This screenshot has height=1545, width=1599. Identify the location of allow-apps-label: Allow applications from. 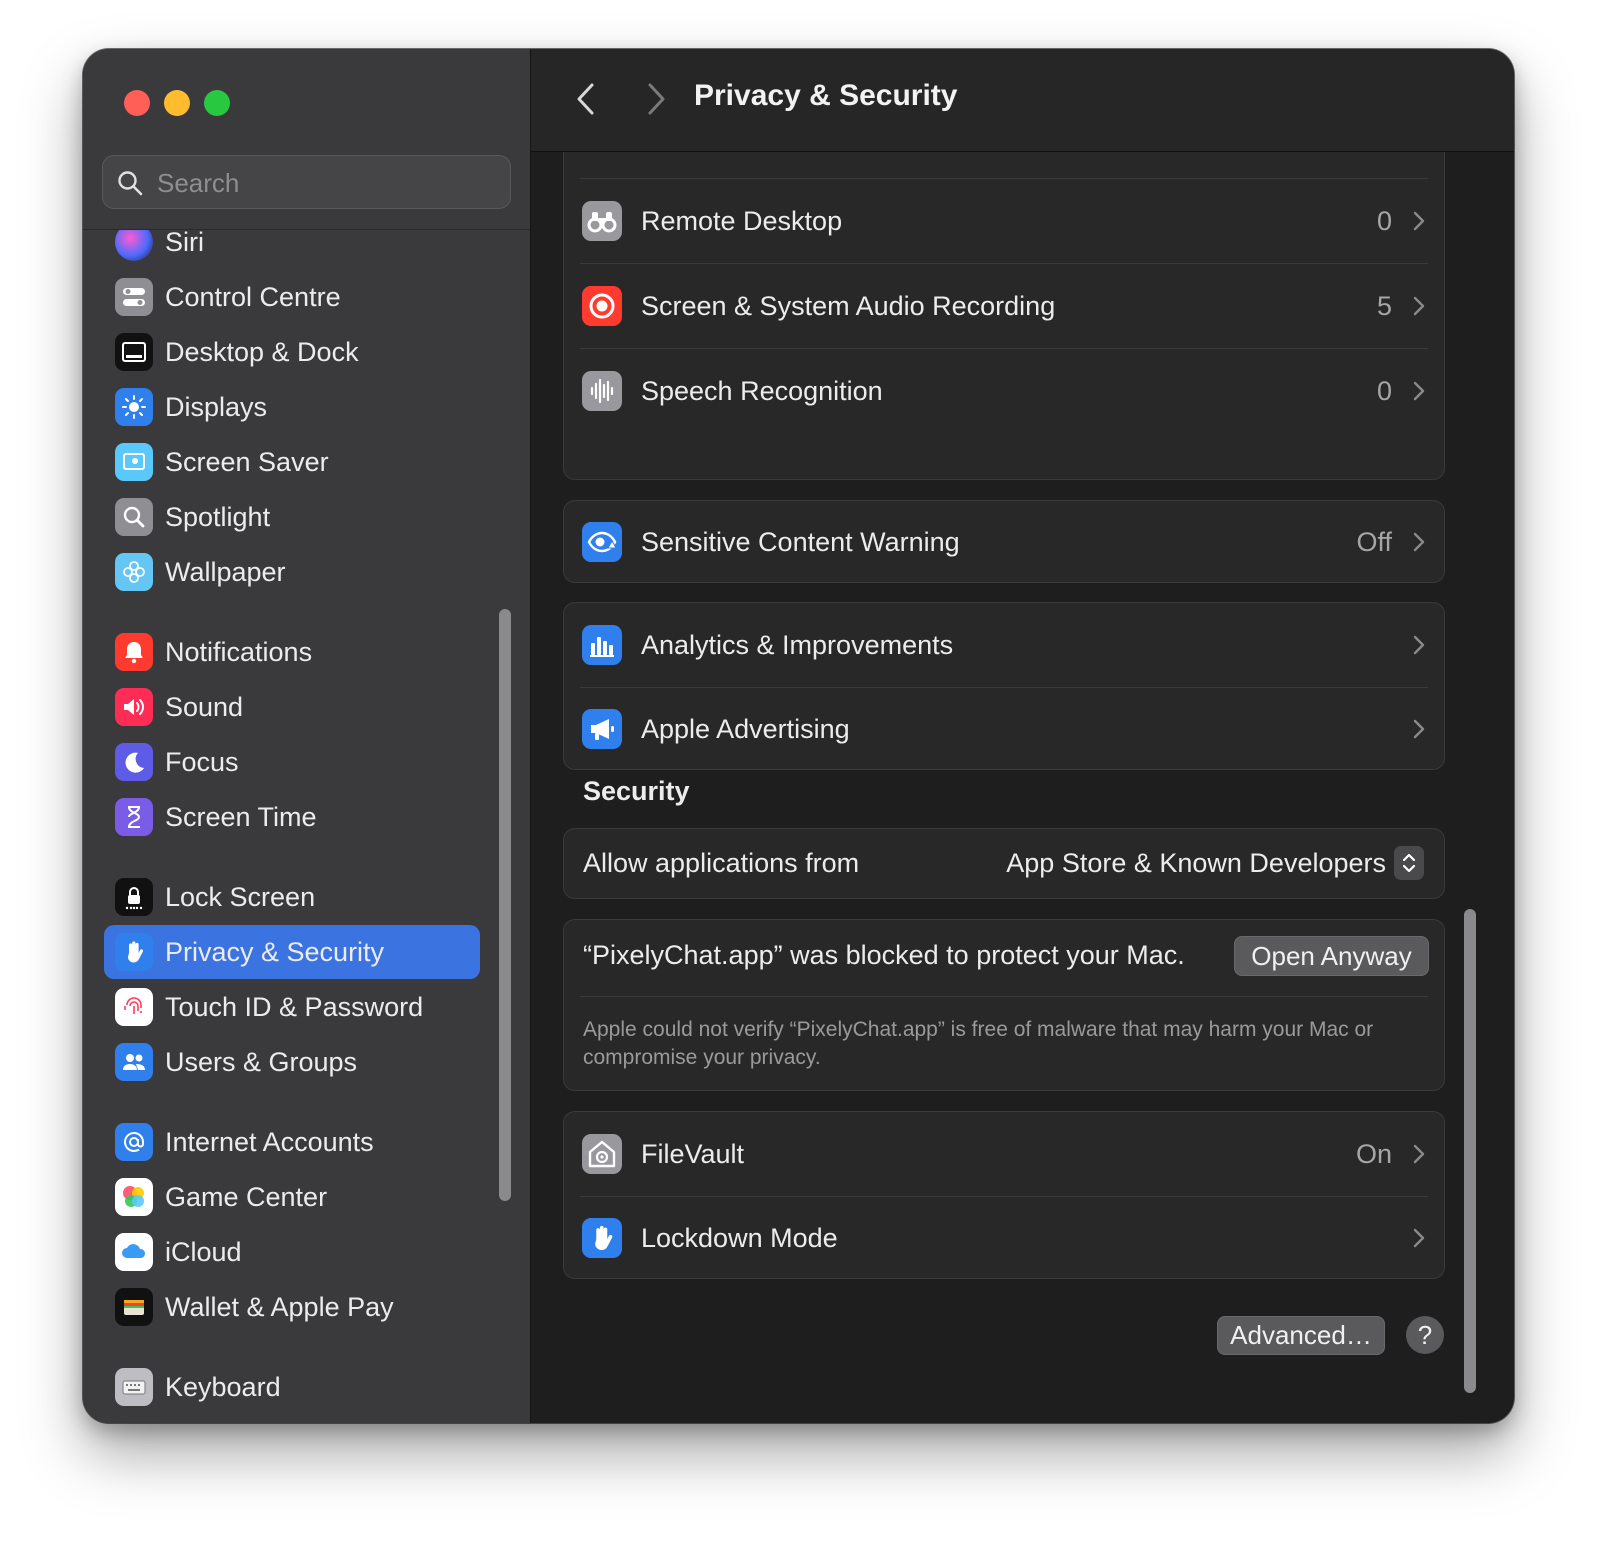
(721, 863).